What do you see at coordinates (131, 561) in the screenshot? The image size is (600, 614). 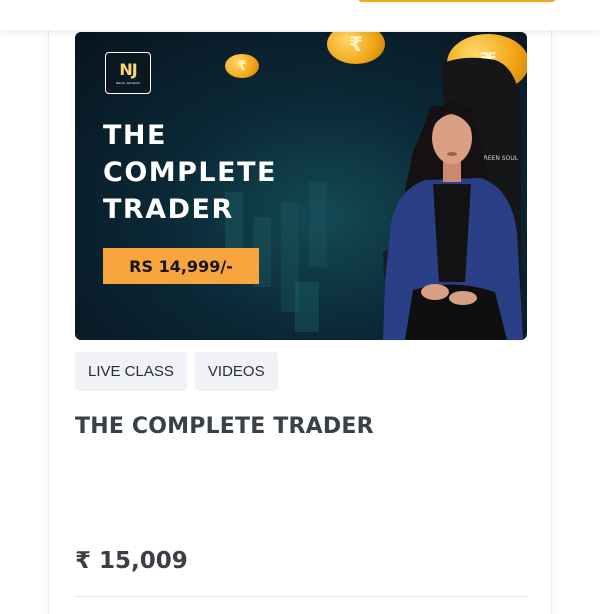 I see `course-price: ₹ 15,009` at bounding box center [131, 561].